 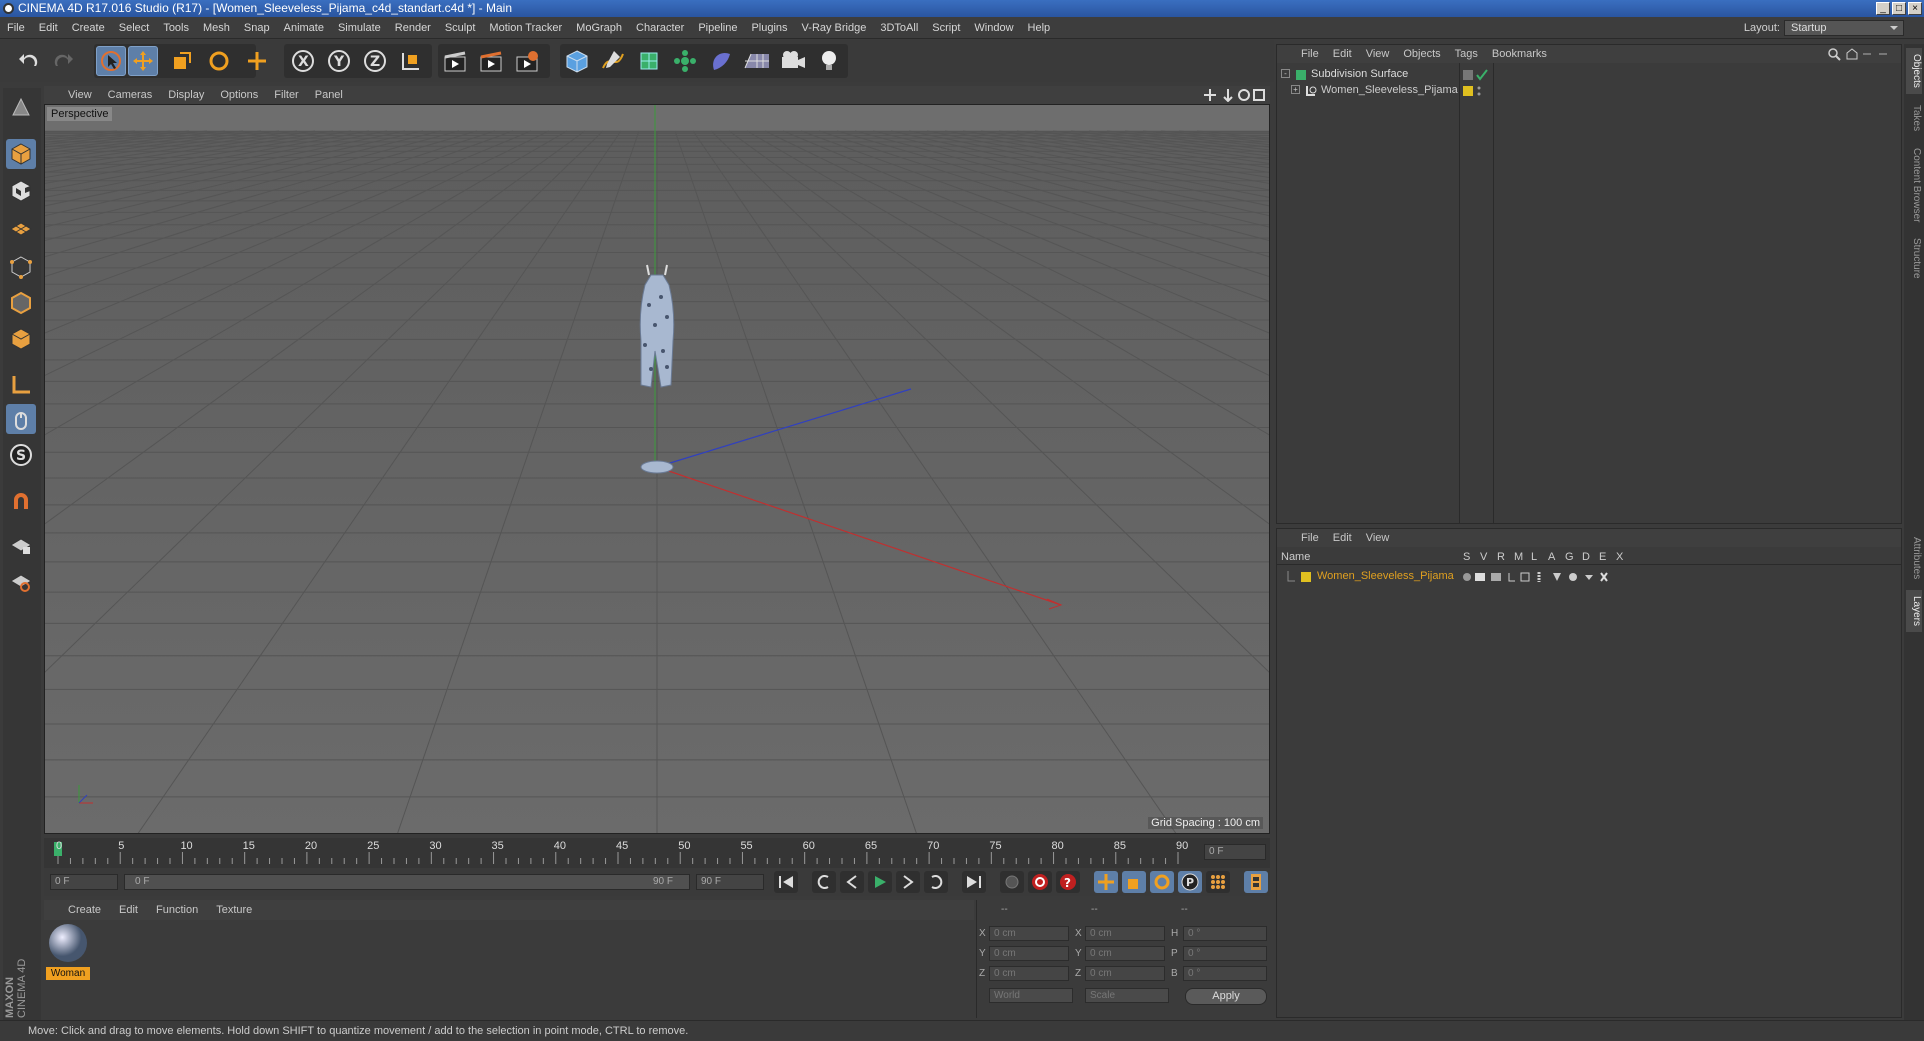 I want to click on key-pla-button, so click(x=1218, y=882).